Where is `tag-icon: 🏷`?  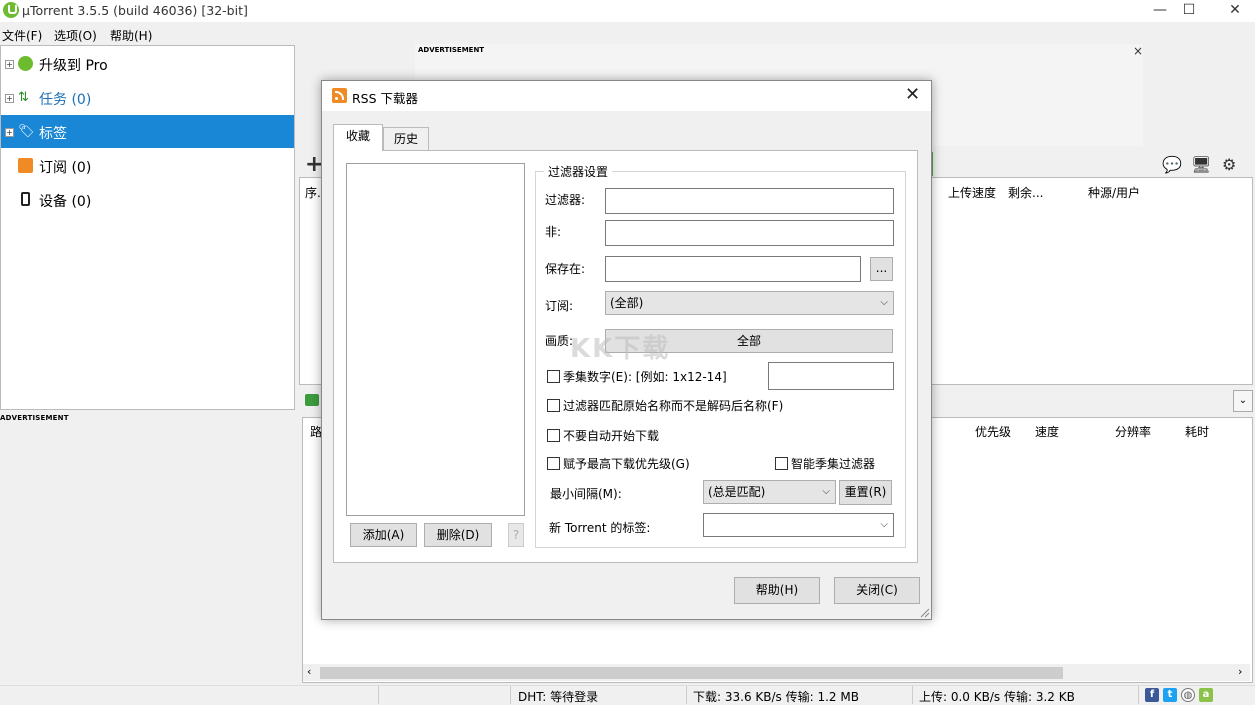
tag-icon: 🏷 is located at coordinates (25, 131).